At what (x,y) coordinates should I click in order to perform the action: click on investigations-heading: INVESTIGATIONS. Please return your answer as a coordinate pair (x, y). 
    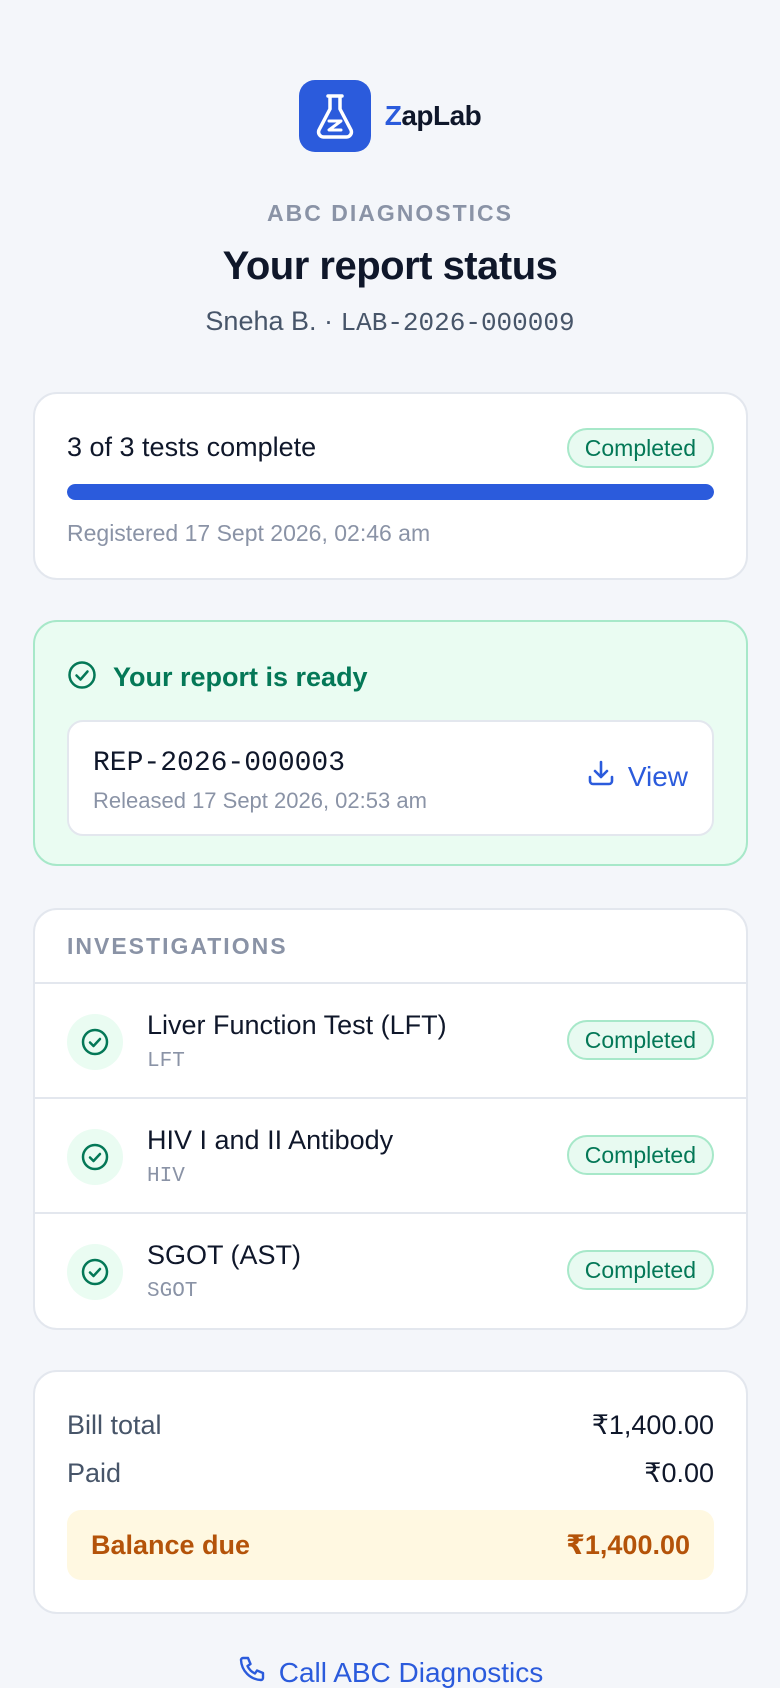
    Looking at the image, I should click on (390, 947).